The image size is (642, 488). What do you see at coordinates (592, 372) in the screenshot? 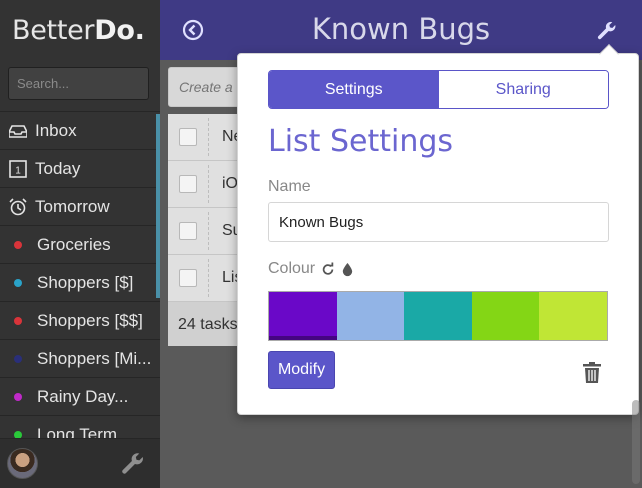
I see `trash-icon` at bounding box center [592, 372].